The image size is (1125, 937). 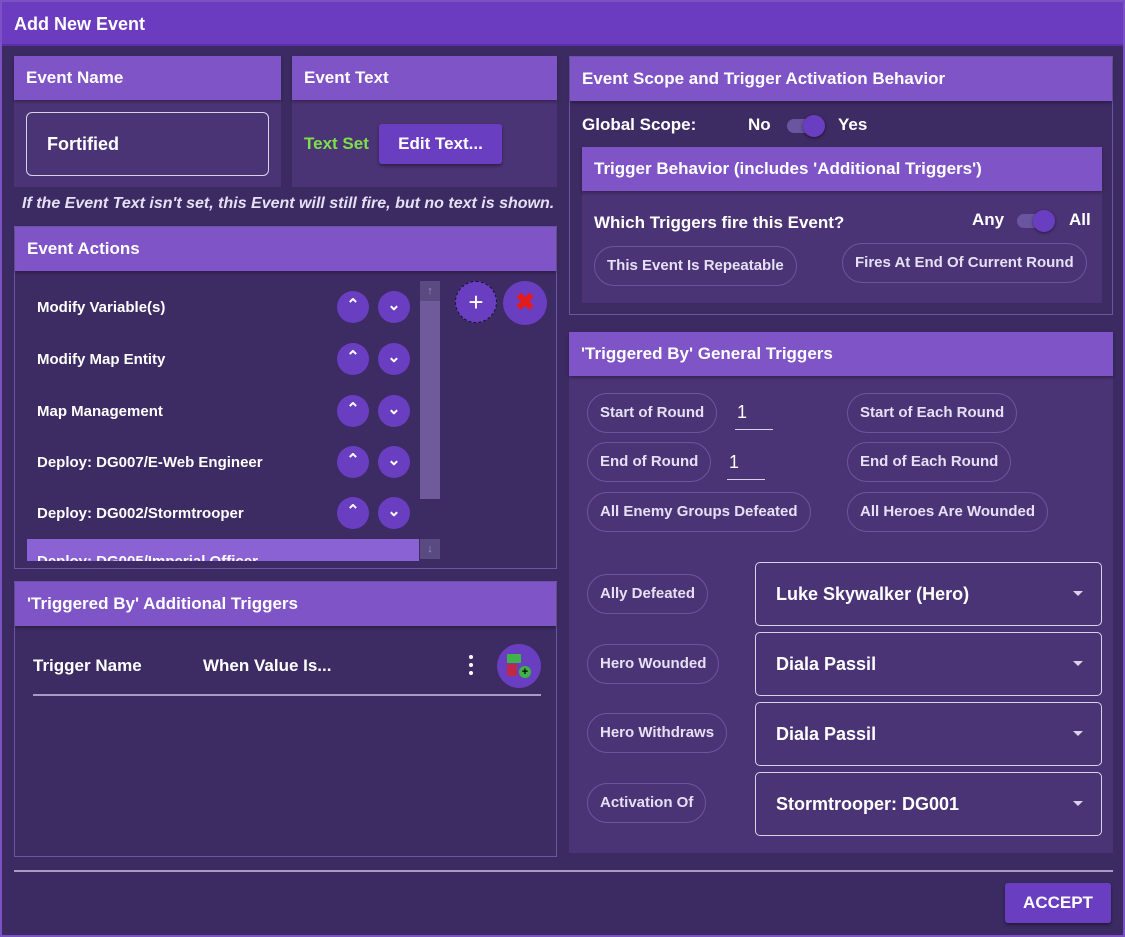 I want to click on additional-triggers-header: 'Triggered By' Additional Triggers, so click(x=285, y=604).